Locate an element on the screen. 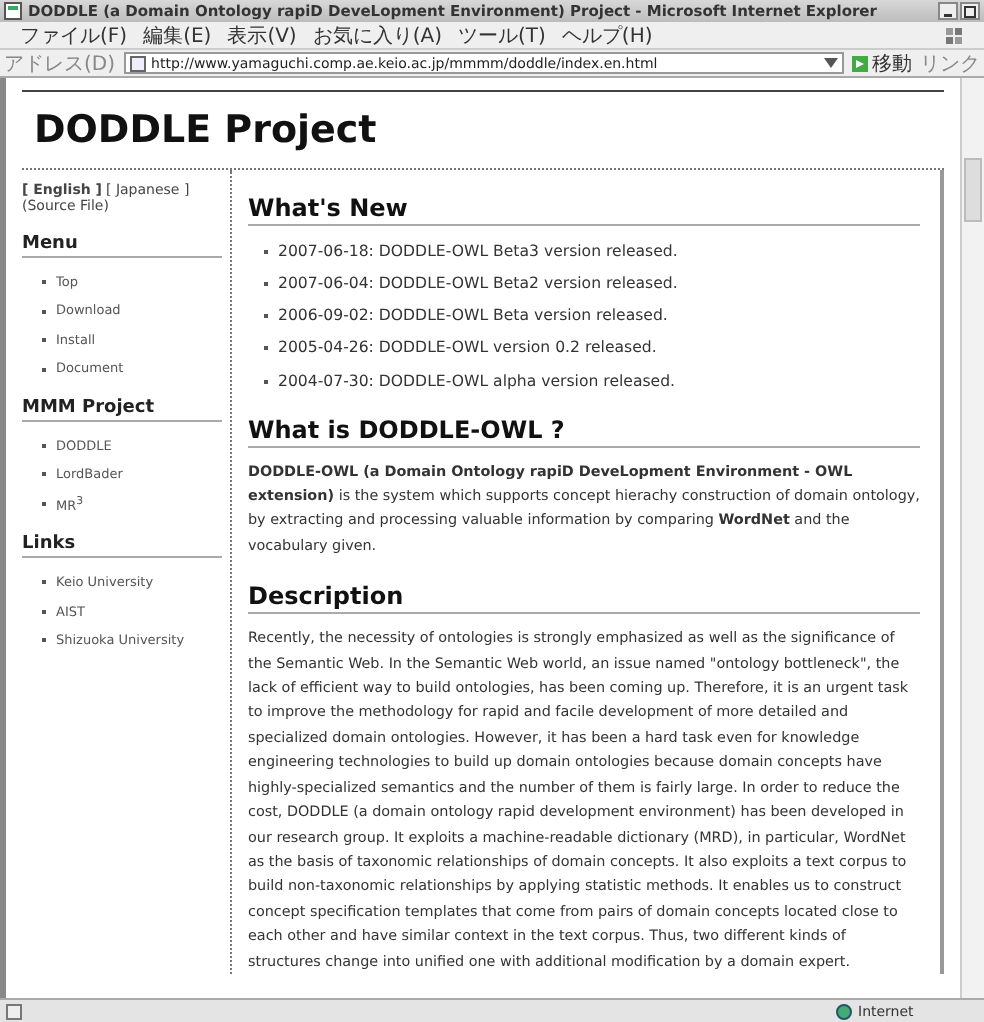 This screenshot has width=984, height=1022. minimize-button is located at coordinates (948, 11).